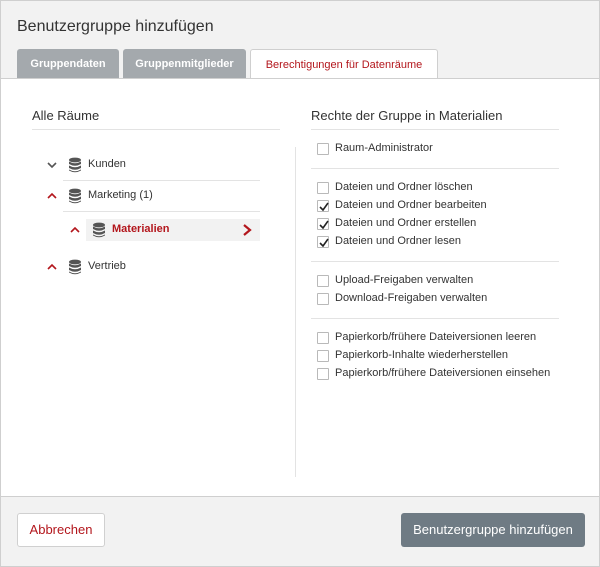  What do you see at coordinates (435, 129) in the screenshot?
I see `permissions-divider` at bounding box center [435, 129].